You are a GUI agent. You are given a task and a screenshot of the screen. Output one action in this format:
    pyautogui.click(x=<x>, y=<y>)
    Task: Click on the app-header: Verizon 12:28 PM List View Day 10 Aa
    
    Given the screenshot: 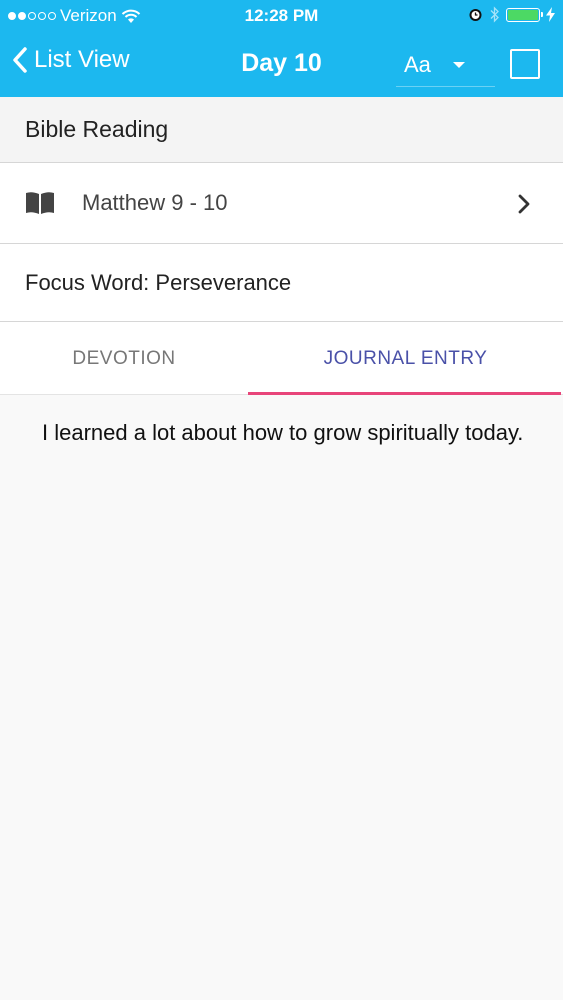 What is the action you would take?
    pyautogui.click(x=281, y=48)
    